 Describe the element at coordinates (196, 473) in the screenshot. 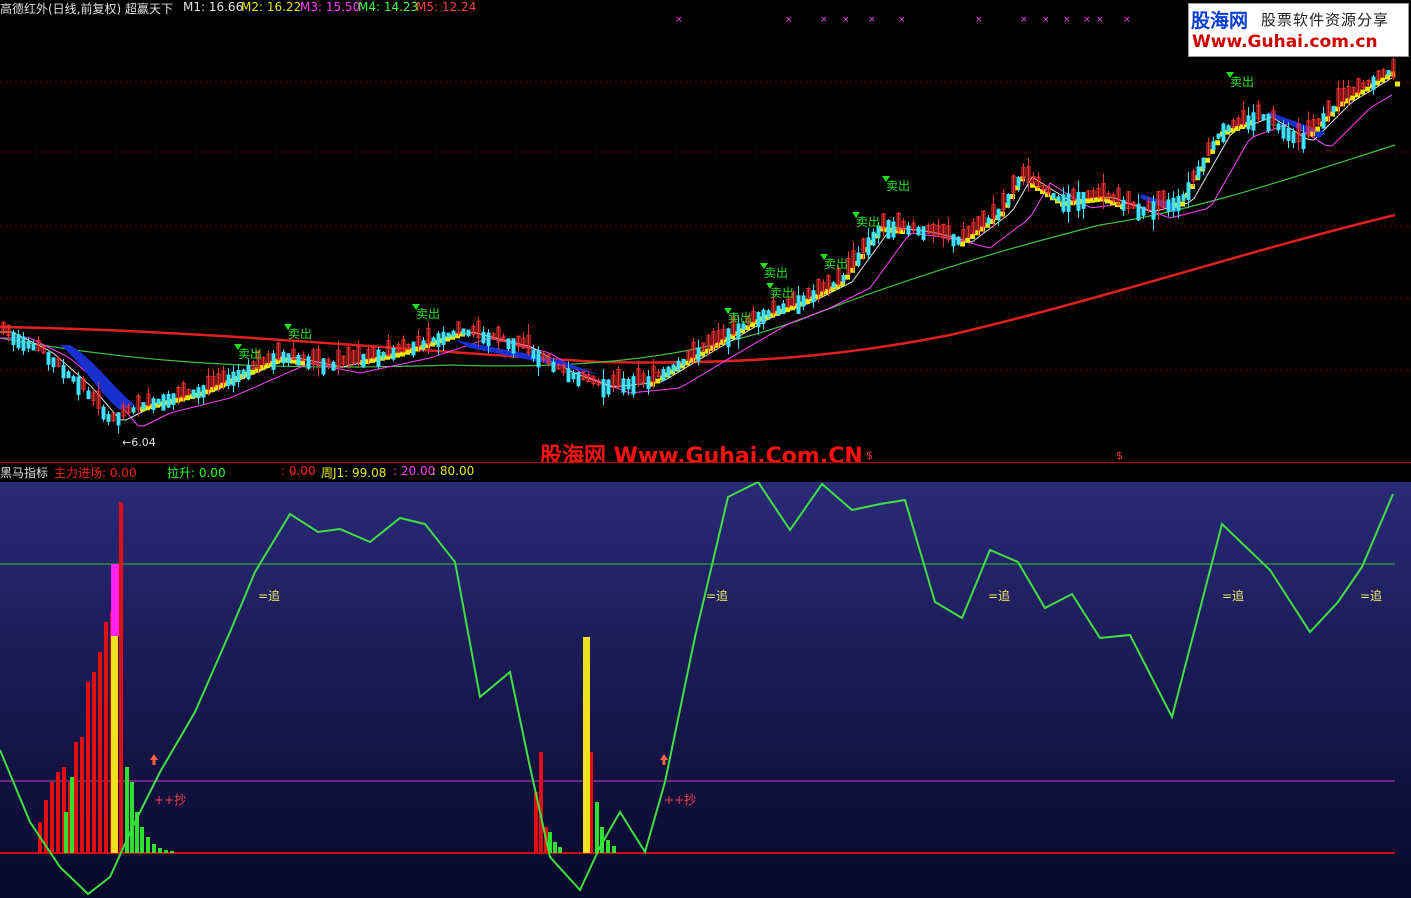

I see `ind-item-rise: 拉升: 0.00` at that location.